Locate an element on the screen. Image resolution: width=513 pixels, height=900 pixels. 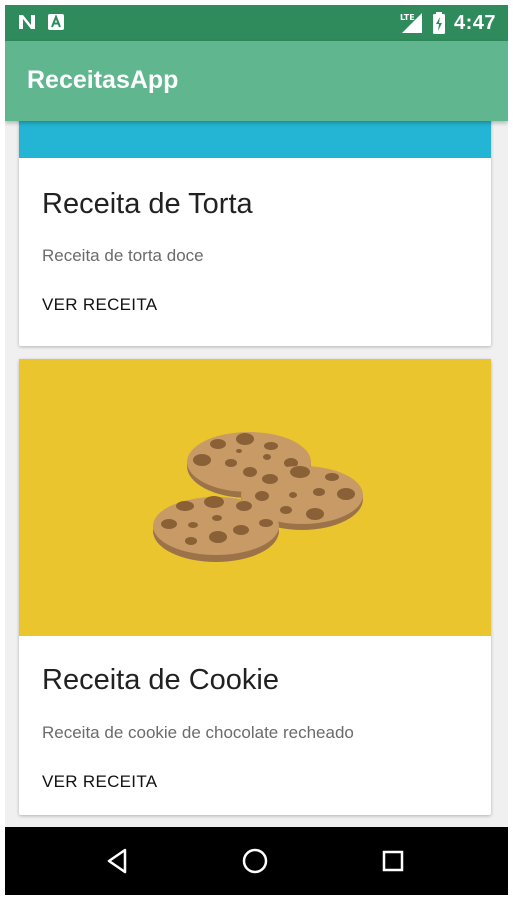
home-icon is located at coordinates (255, 861).